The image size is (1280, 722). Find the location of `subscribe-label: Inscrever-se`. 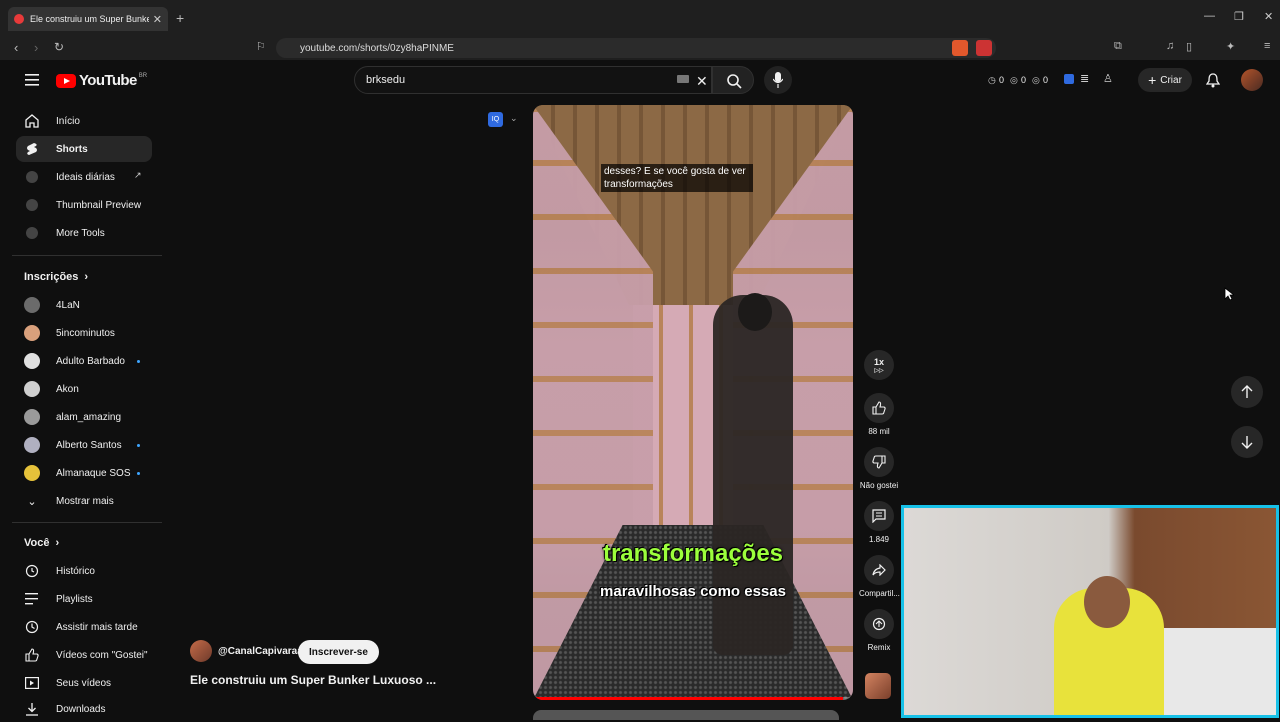

subscribe-label: Inscrever-se is located at coordinates (338, 652).